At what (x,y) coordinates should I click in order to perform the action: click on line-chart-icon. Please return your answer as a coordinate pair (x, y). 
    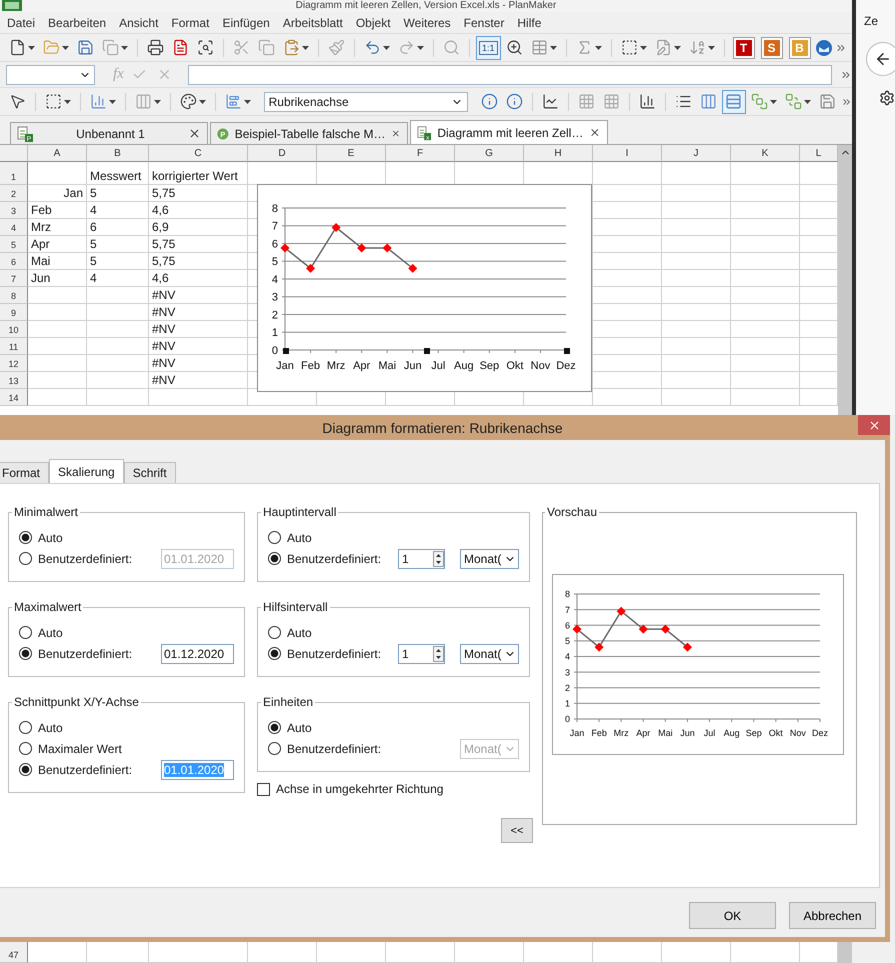
    Looking at the image, I should click on (551, 101).